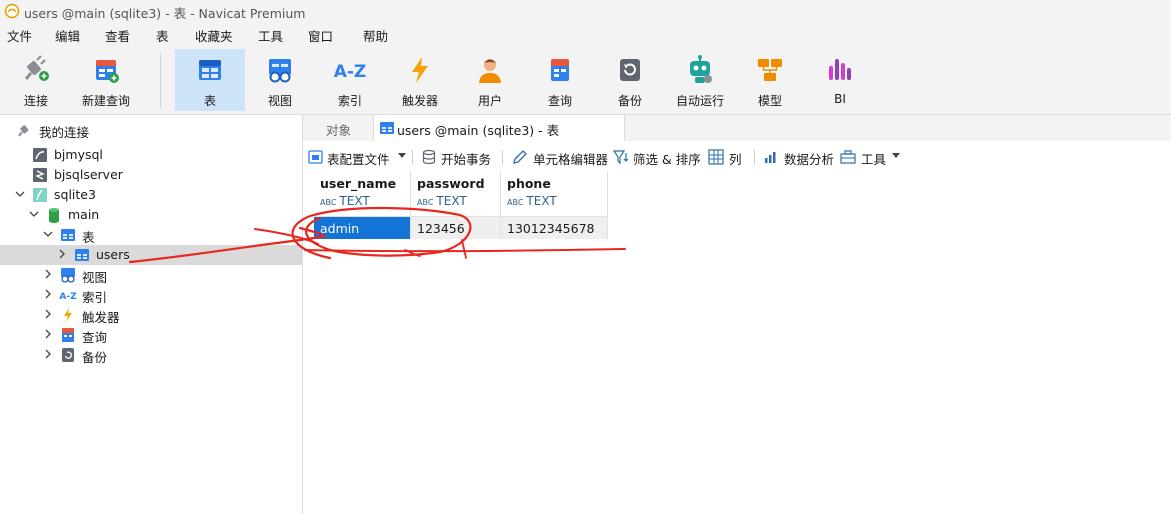 The image size is (1171, 514). I want to click on menu-table: 表, so click(162, 35).